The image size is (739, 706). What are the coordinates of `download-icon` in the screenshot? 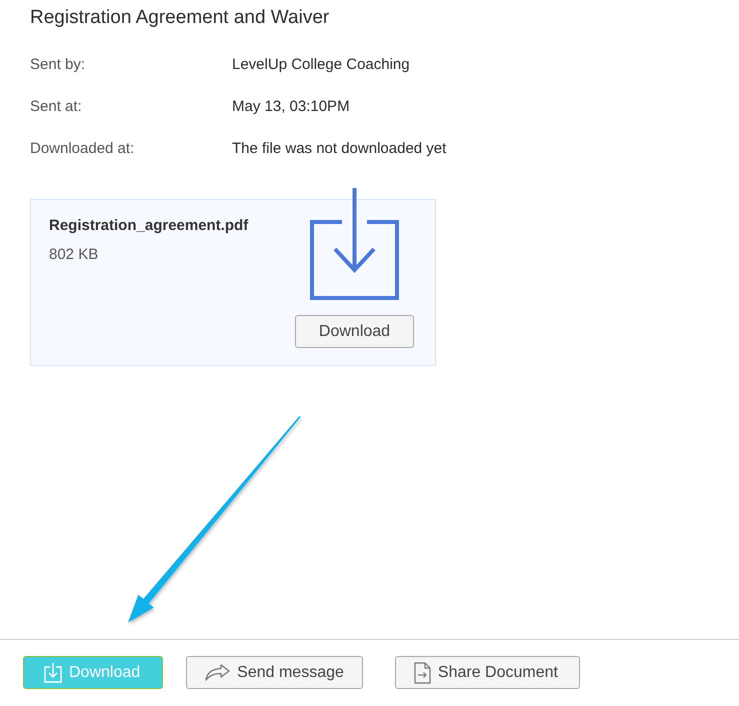 It's located at (53, 672).